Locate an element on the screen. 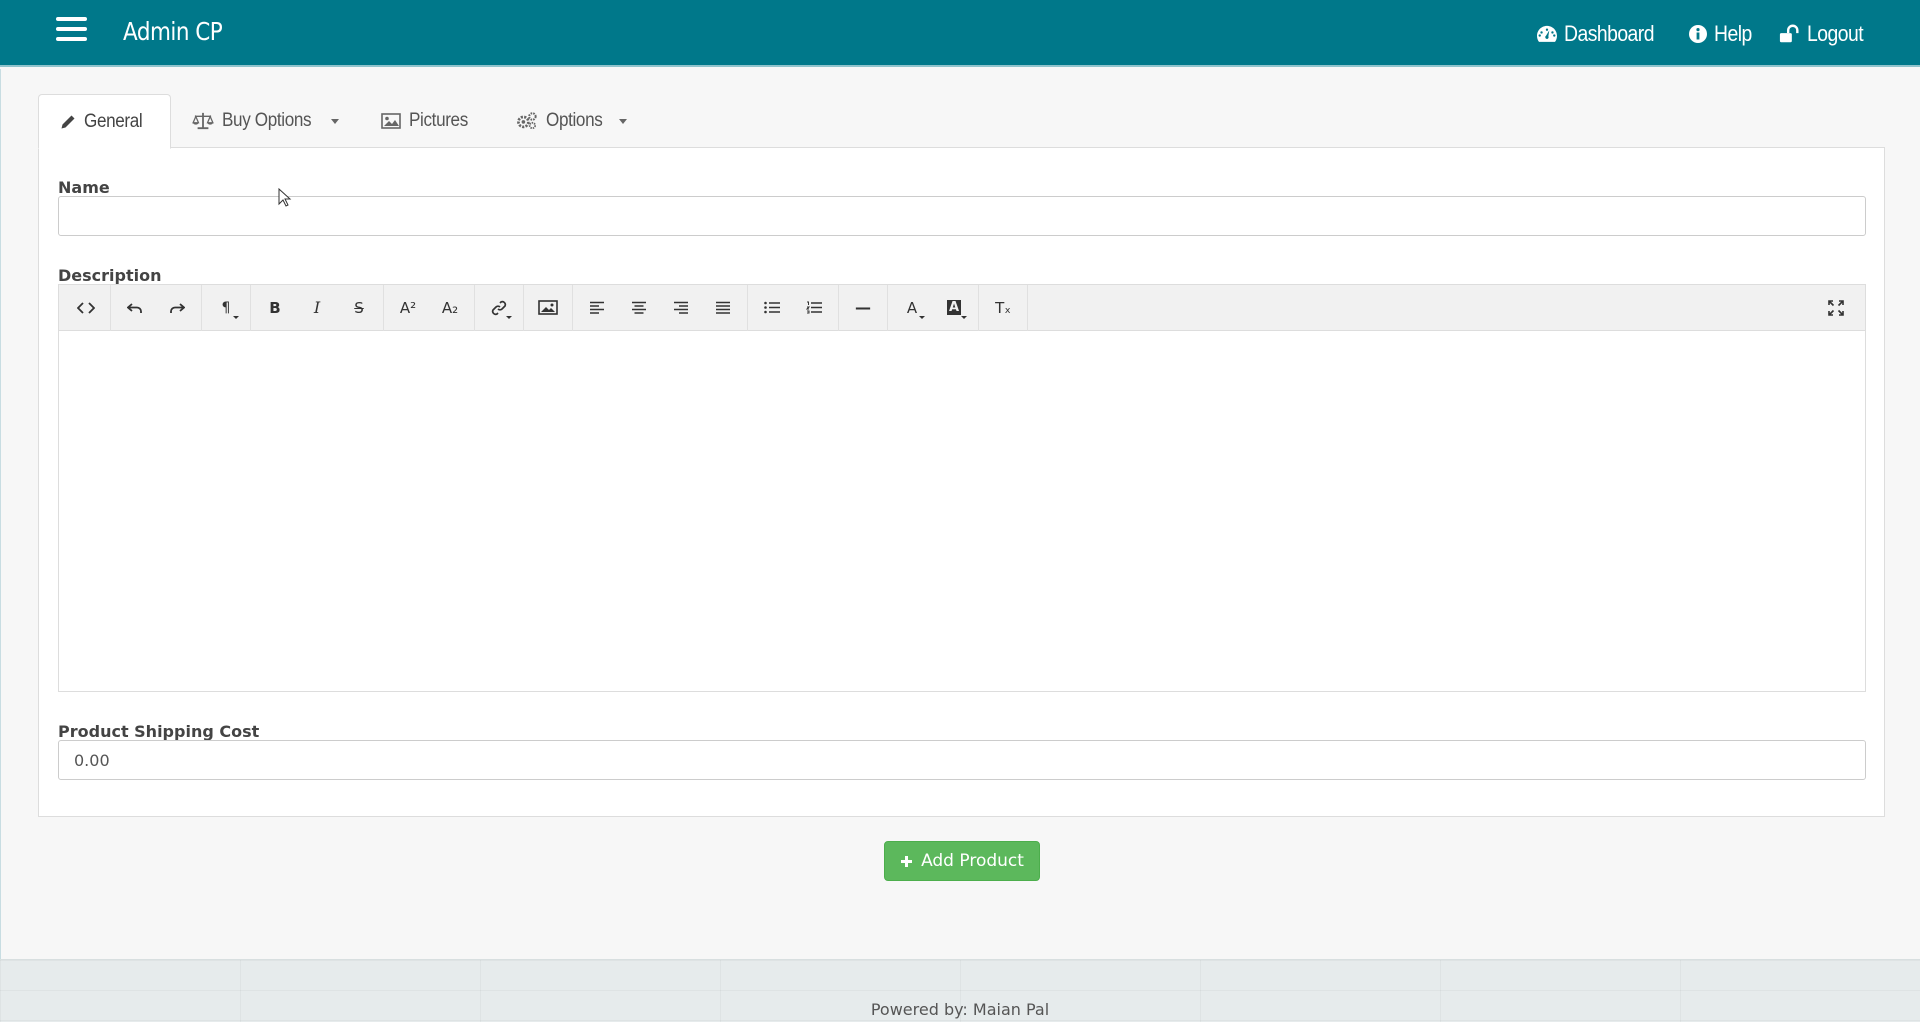  align-right-icon is located at coordinates (681, 307).